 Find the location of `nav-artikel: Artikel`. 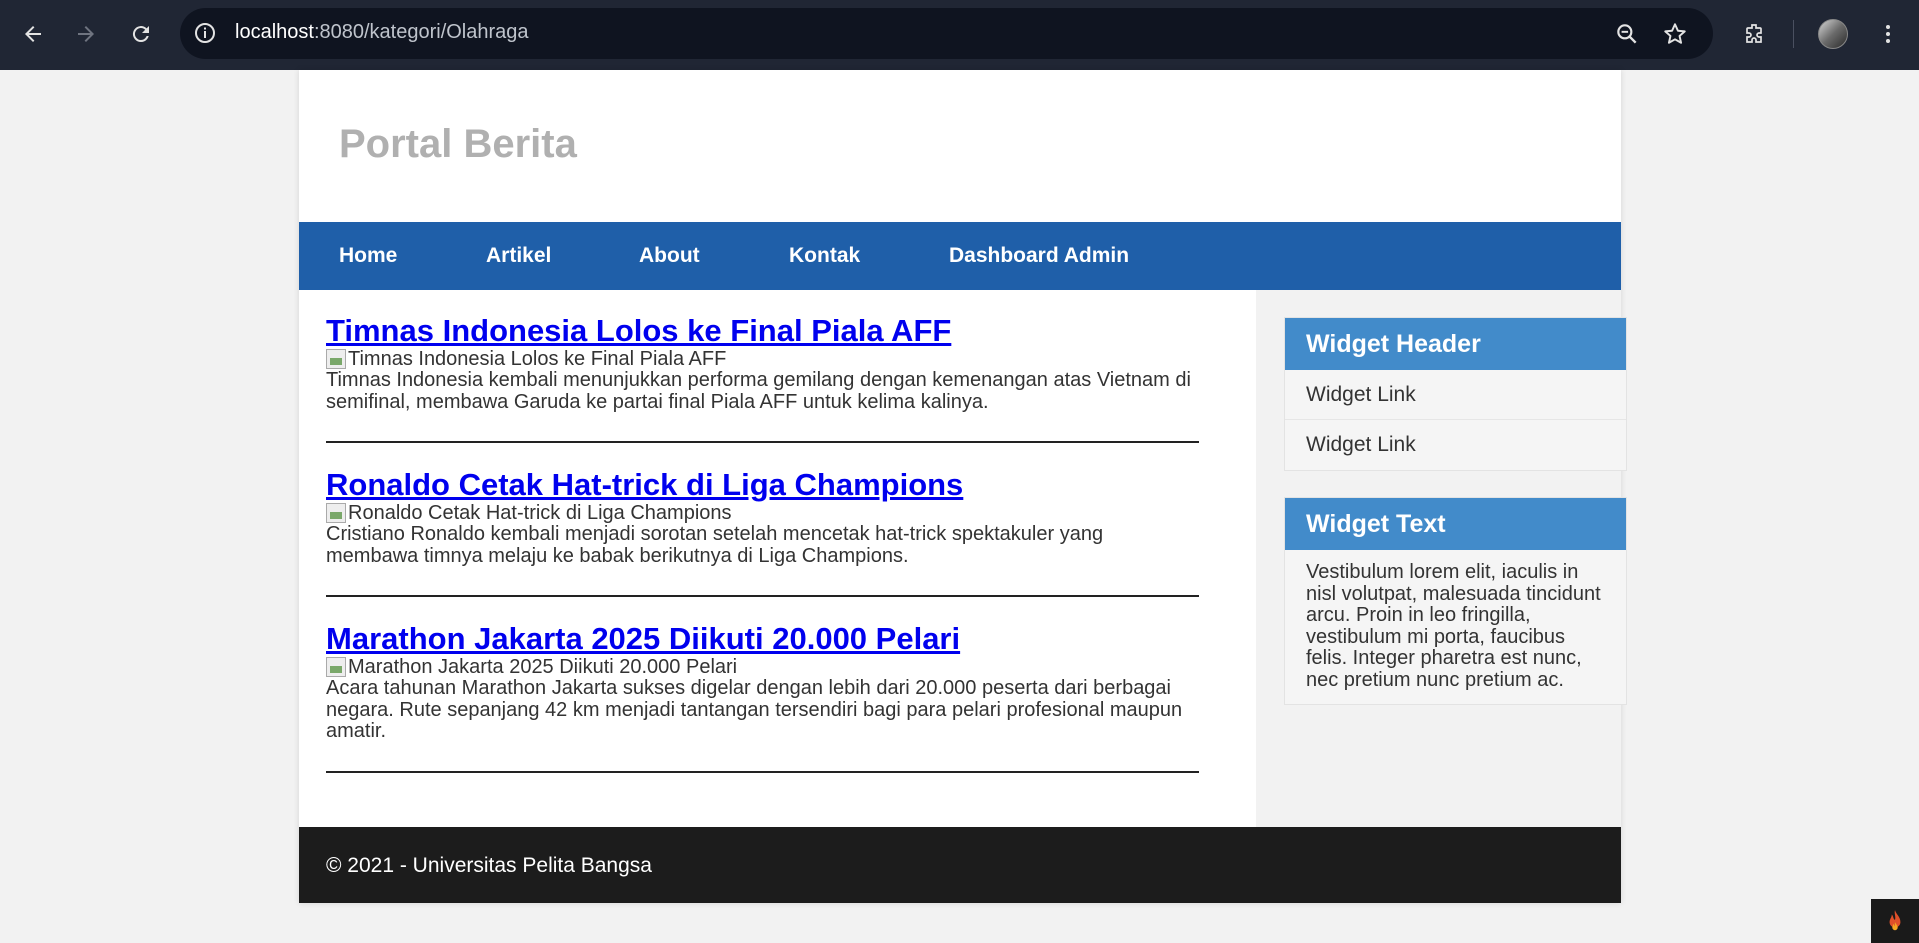

nav-artikel: Artikel is located at coordinates (518, 256).